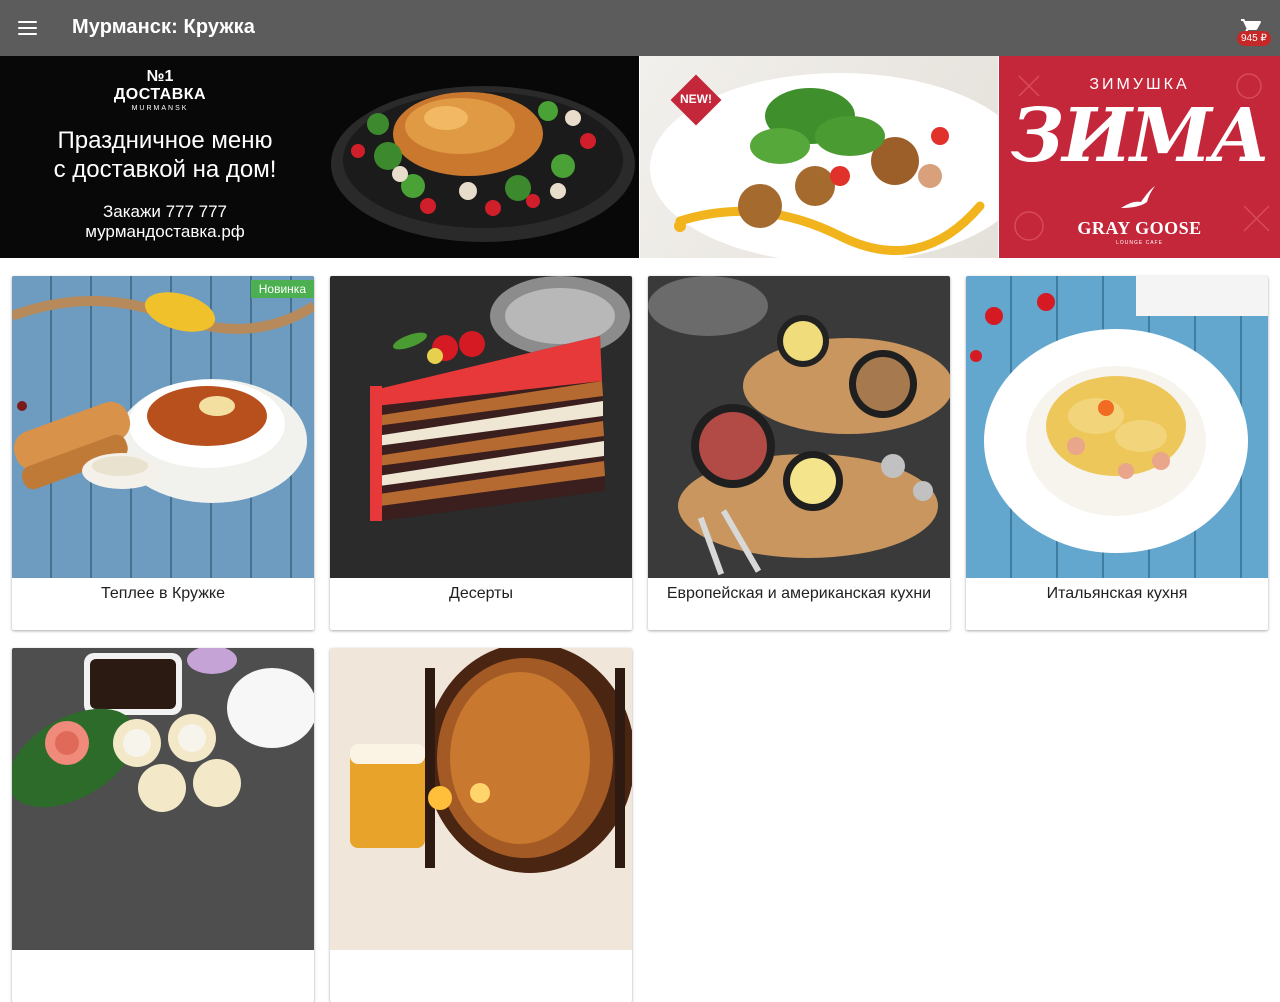 The height and width of the screenshot is (1002, 1280). What do you see at coordinates (480, 593) in the screenshot?
I see `category-label: Десерты` at bounding box center [480, 593].